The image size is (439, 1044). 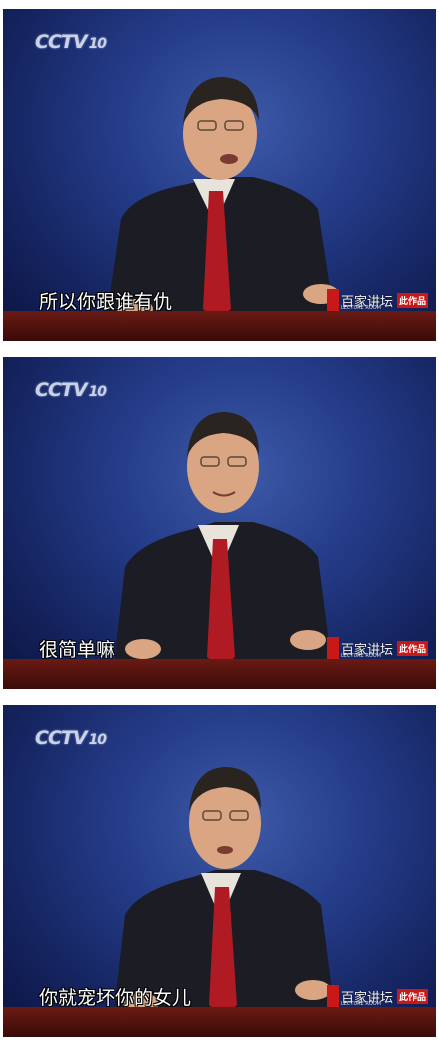 What do you see at coordinates (77, 650) in the screenshot?
I see `subtitle-text: 很简单嘛` at bounding box center [77, 650].